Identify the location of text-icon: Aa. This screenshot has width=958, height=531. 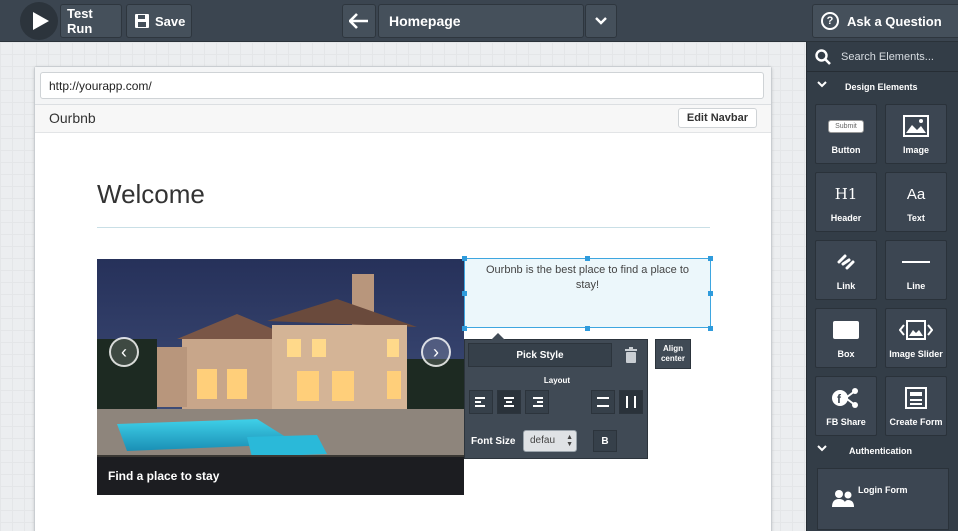
(916, 194).